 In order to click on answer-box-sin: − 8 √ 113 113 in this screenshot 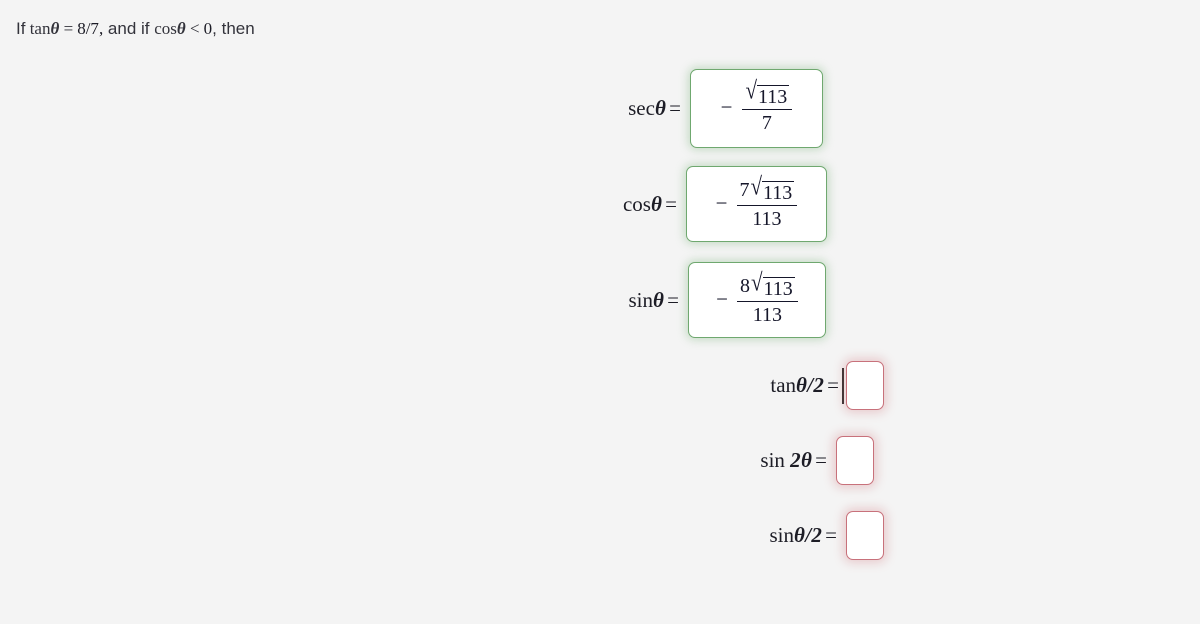, I will do `click(757, 300)`.